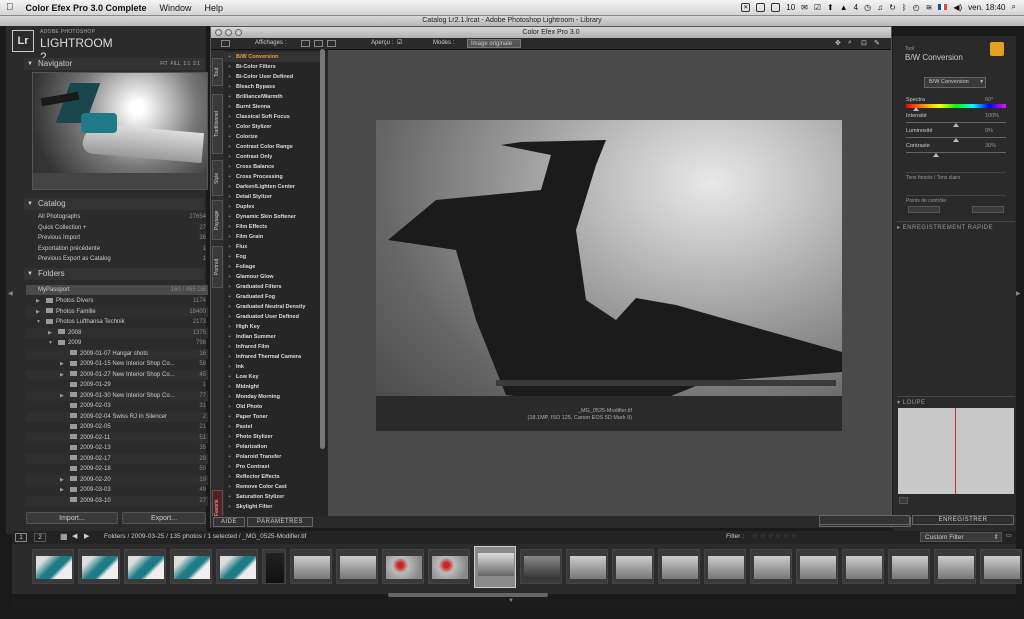 This screenshot has height=619, width=1024. Describe the element at coordinates (280, 522) in the screenshot. I see `parametres-button: PARAMETRES` at that location.